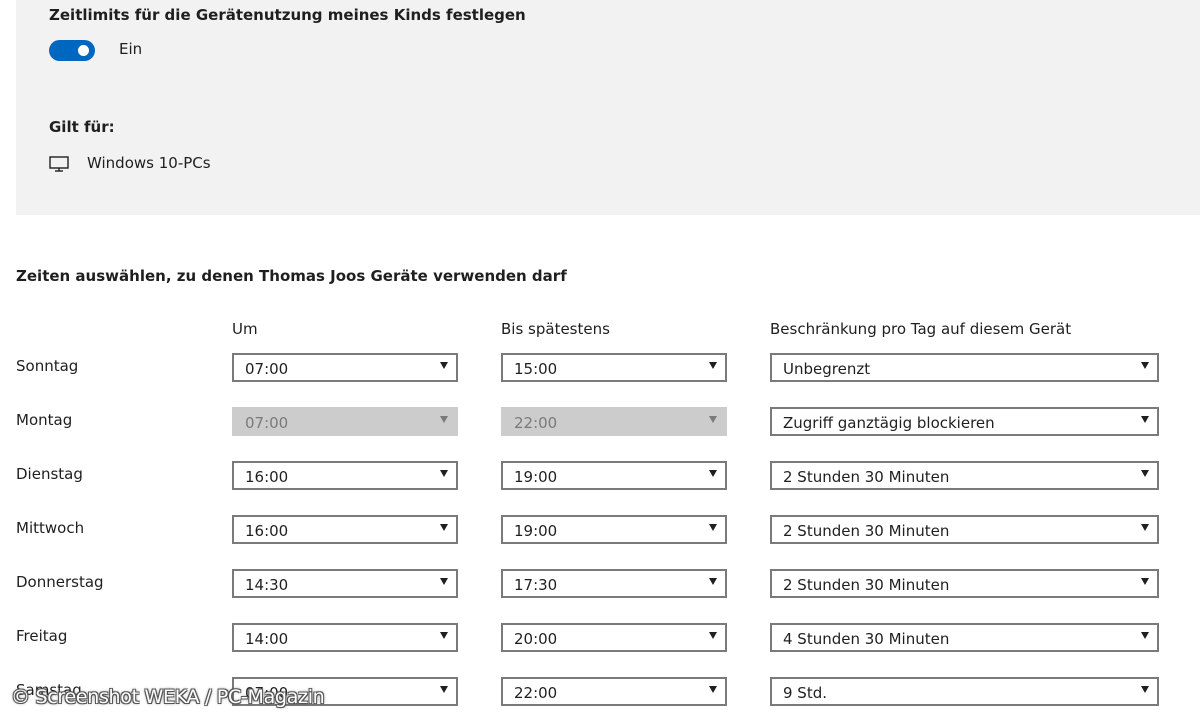  Describe the element at coordinates (131, 49) in the screenshot. I see `toggle-state-label: Ein` at that location.